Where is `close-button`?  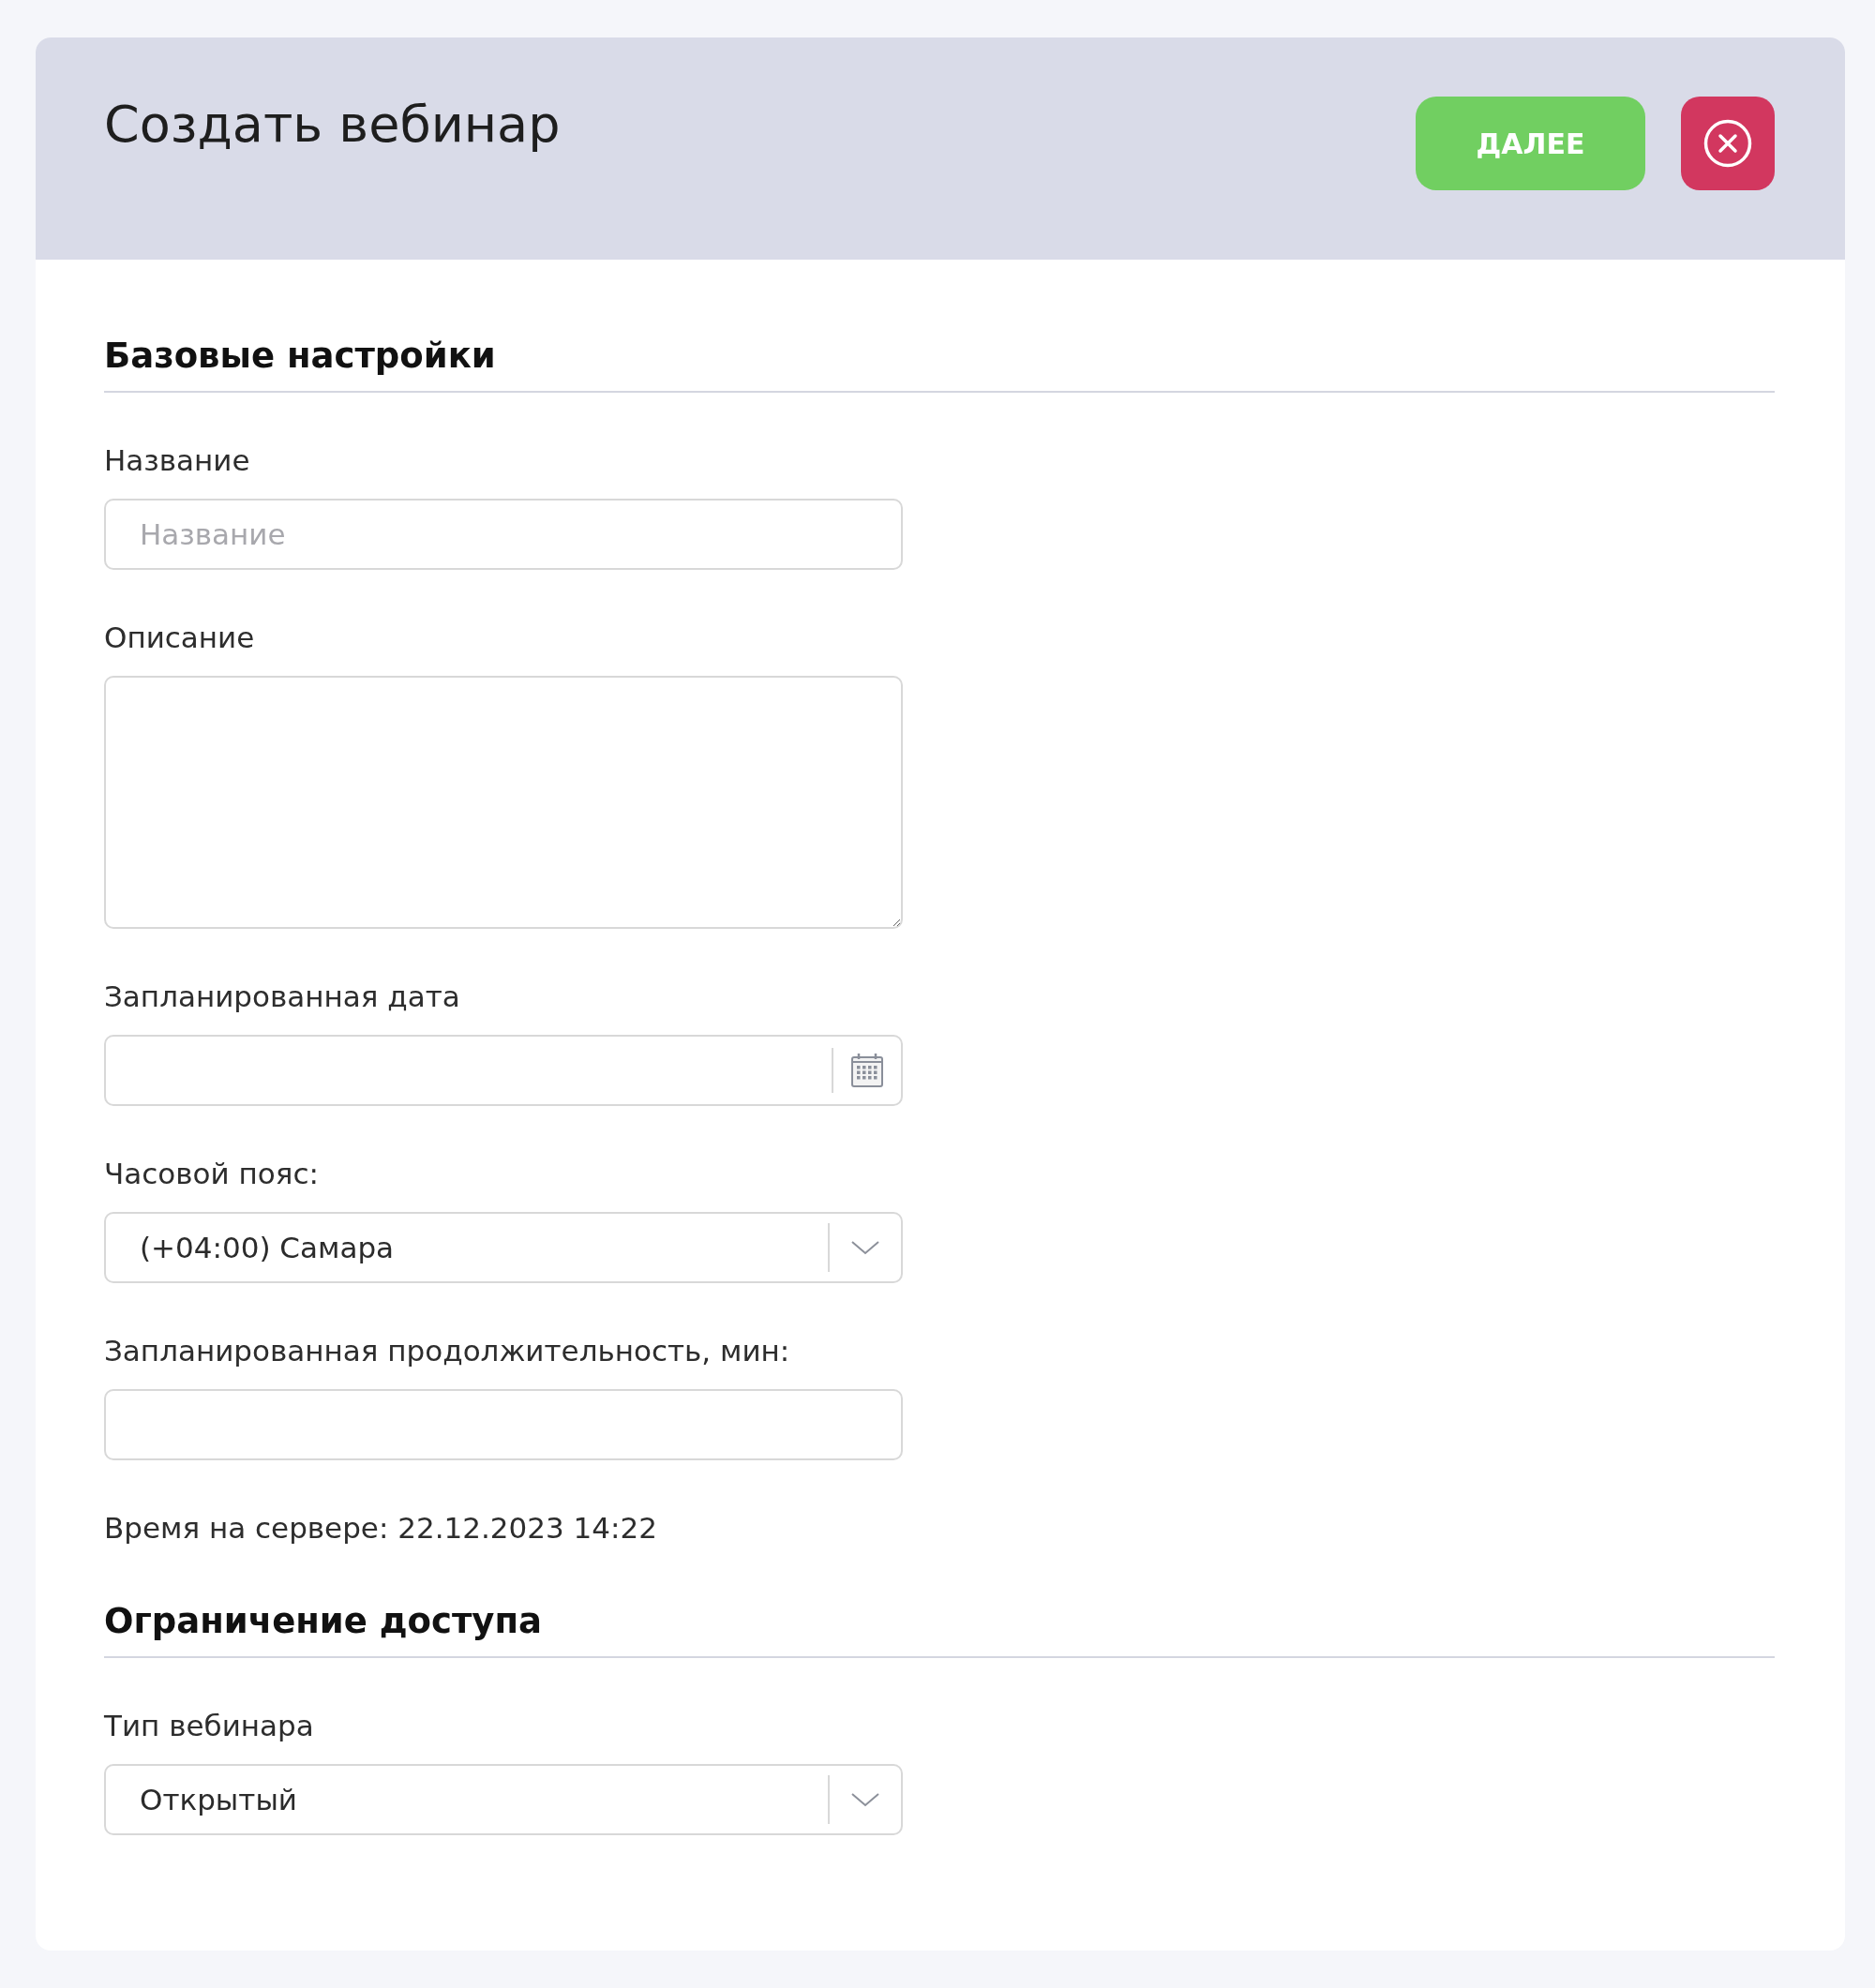 close-button is located at coordinates (1728, 143).